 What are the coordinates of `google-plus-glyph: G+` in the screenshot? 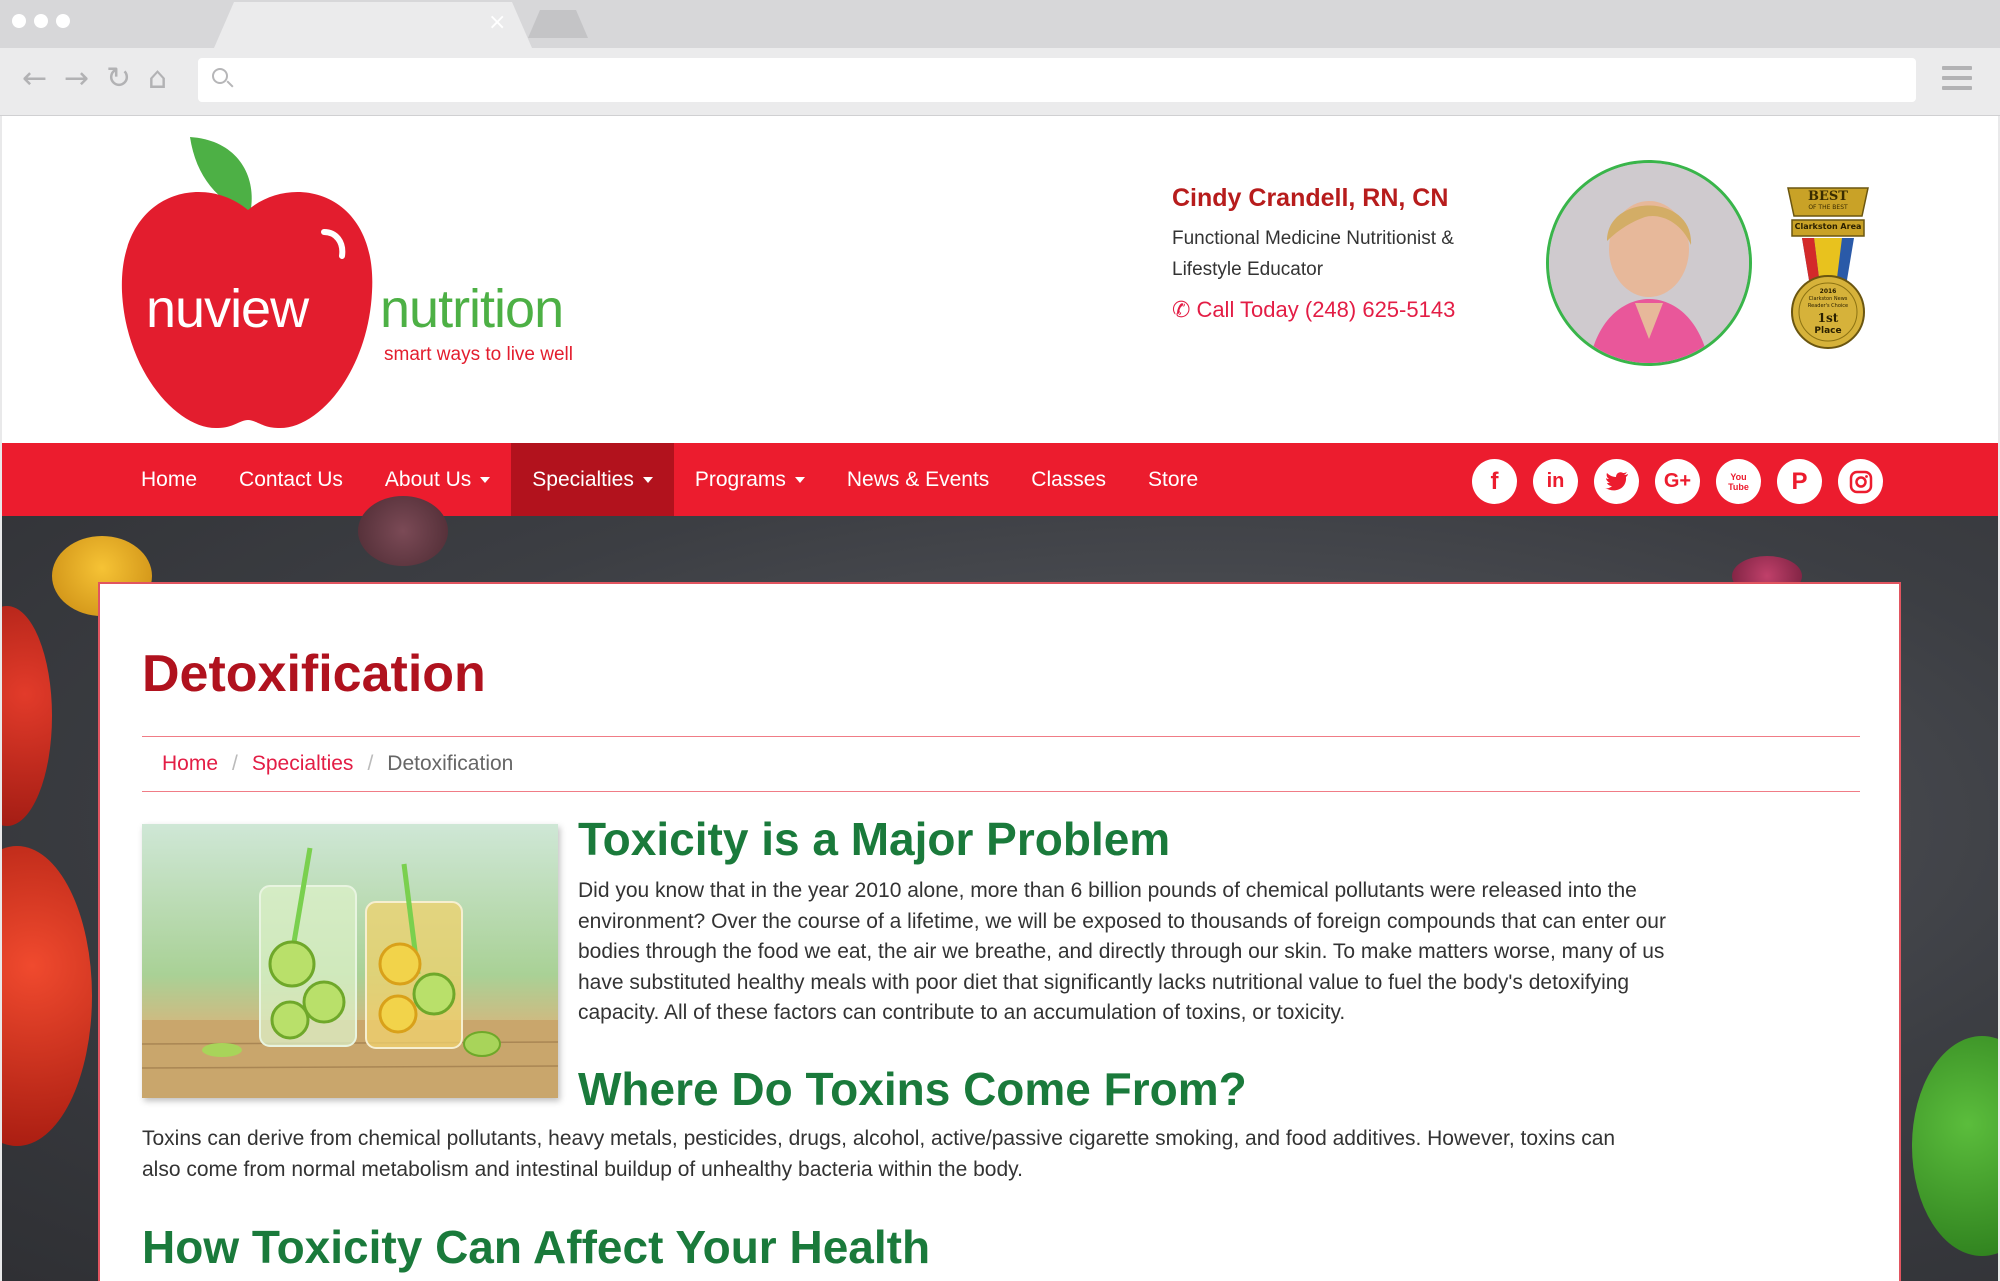 It's located at (1677, 481).